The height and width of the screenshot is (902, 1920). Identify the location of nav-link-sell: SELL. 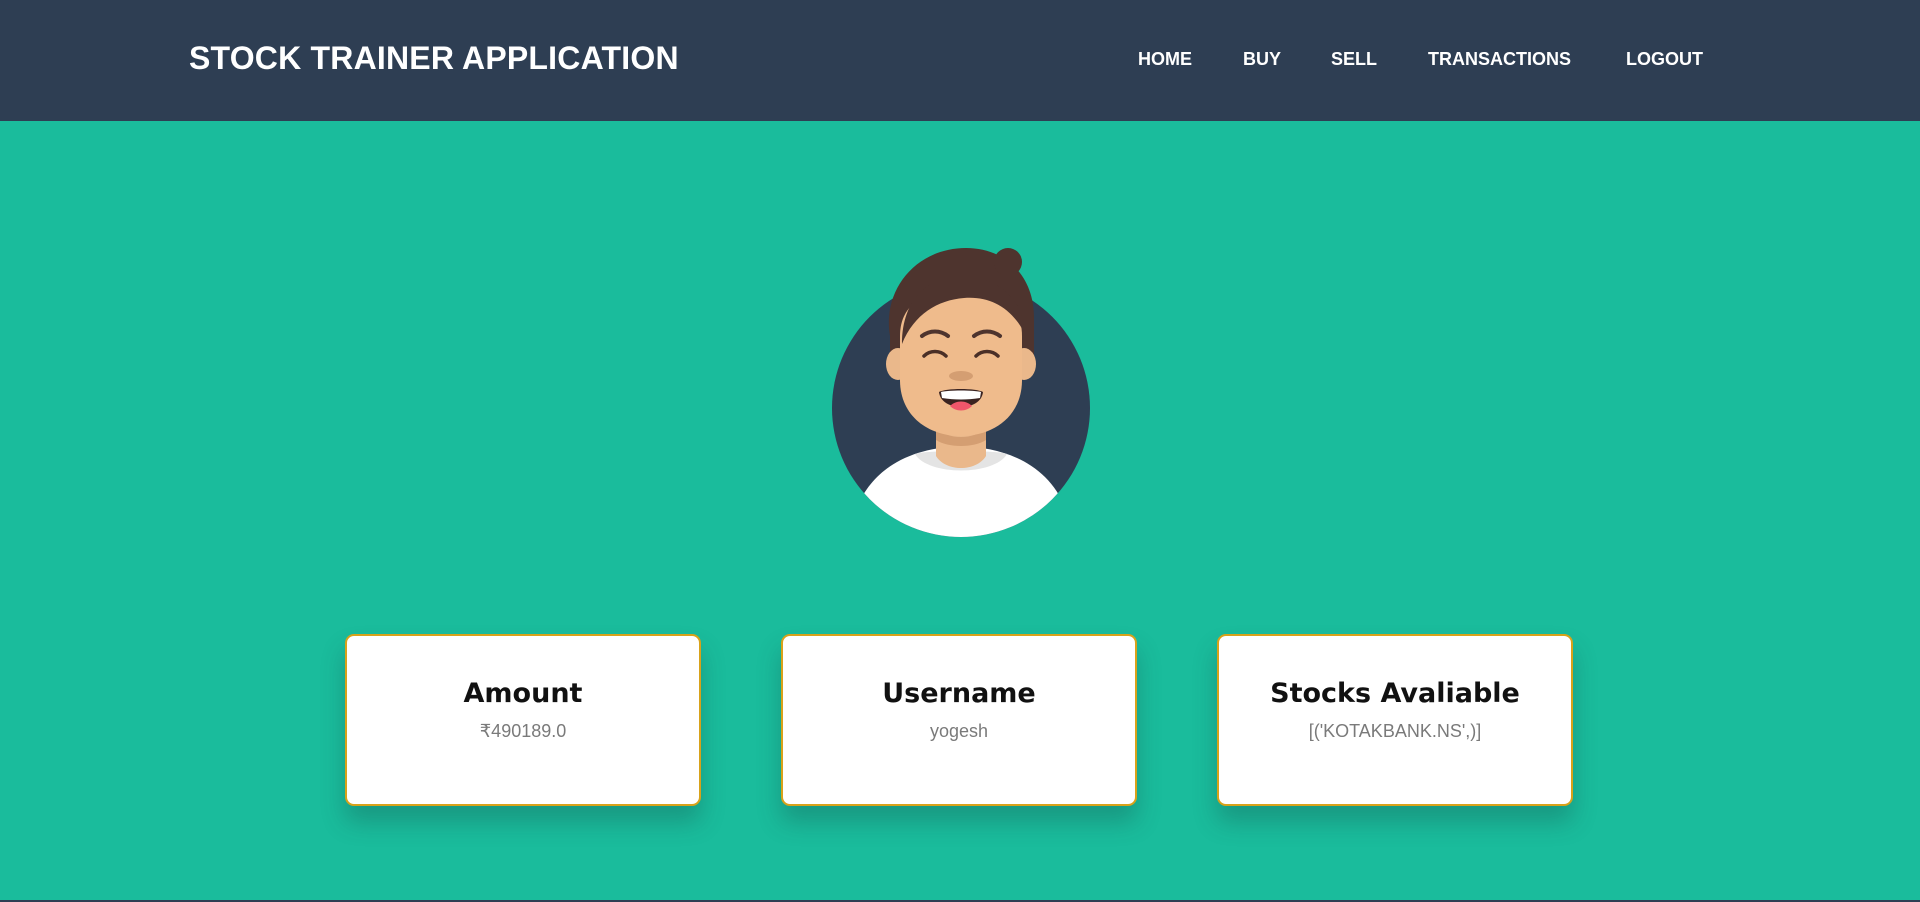
(1354, 59).